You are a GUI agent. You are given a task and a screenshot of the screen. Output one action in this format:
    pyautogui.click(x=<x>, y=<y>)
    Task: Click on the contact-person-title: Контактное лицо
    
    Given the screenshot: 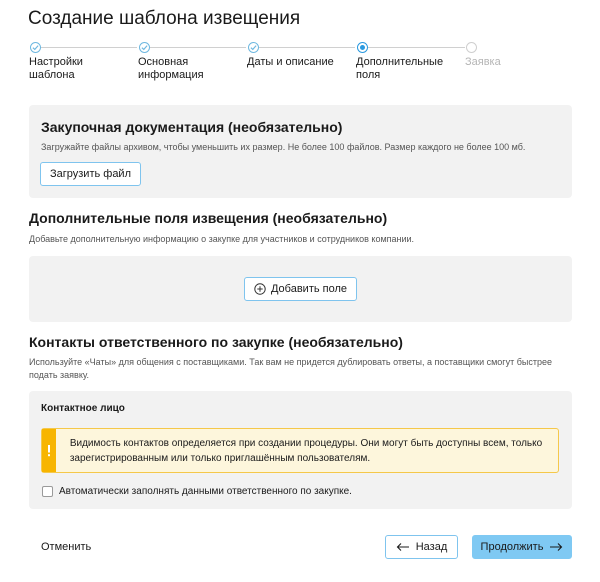 What is the action you would take?
    pyautogui.click(x=83, y=408)
    